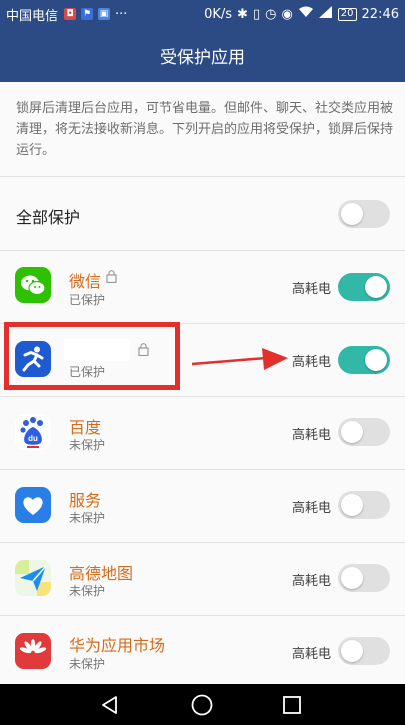  I want to click on page-title: 受保护应用, so click(202, 55).